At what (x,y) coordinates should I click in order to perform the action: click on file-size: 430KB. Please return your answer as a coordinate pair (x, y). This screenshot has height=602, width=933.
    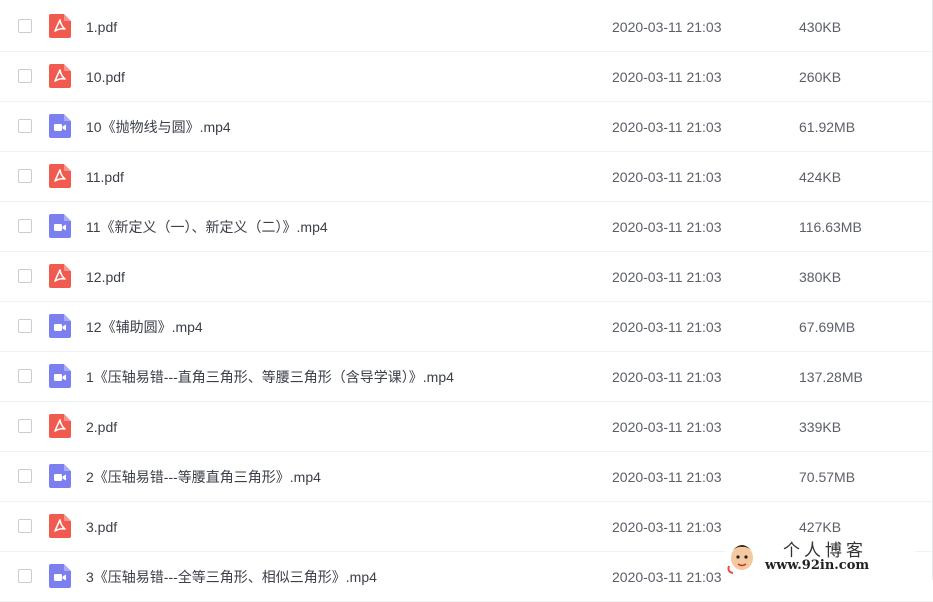
    Looking at the image, I should click on (820, 27).